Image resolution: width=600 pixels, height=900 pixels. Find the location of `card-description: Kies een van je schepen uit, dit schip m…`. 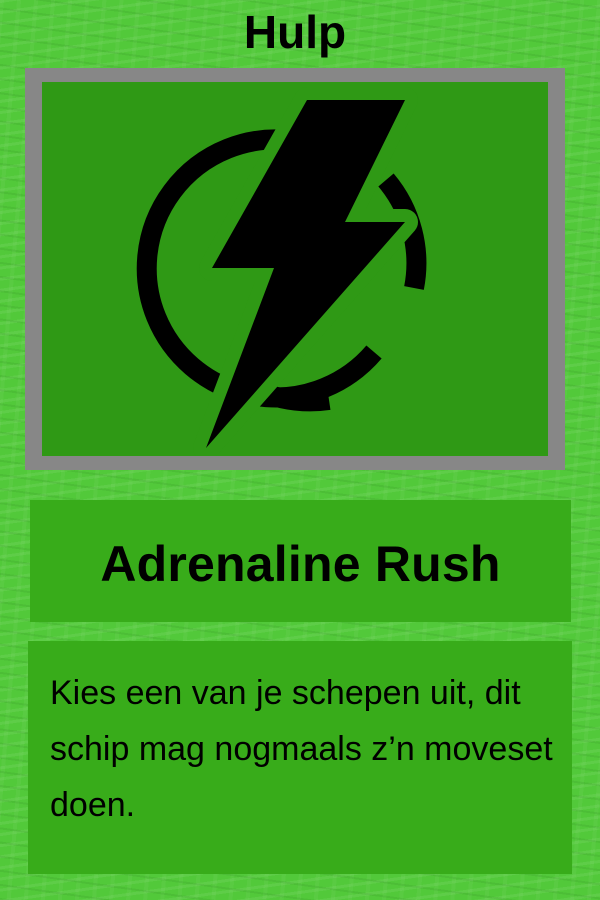

card-description: Kies een van je schepen uit, dit schip m… is located at coordinates (301, 749).